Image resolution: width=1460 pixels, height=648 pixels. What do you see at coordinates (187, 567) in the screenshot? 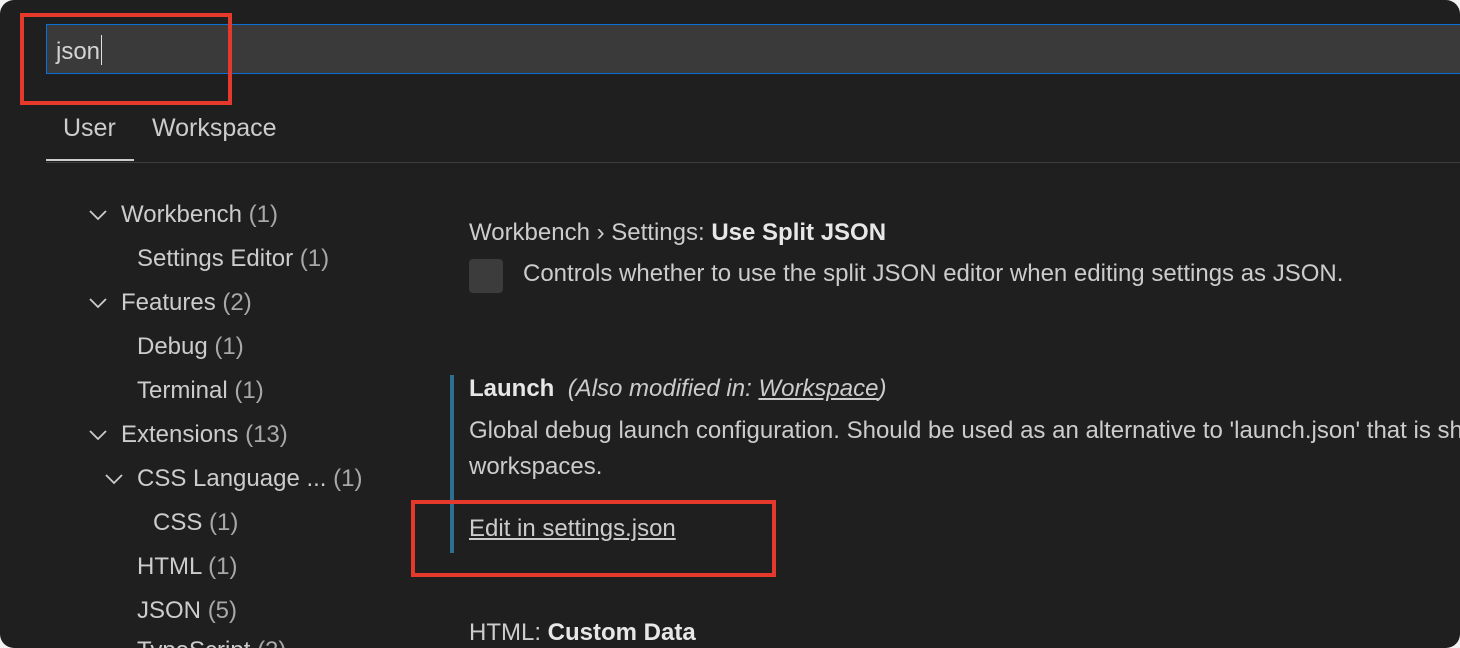
I see `toc-item-html: HTML (1)` at bounding box center [187, 567].